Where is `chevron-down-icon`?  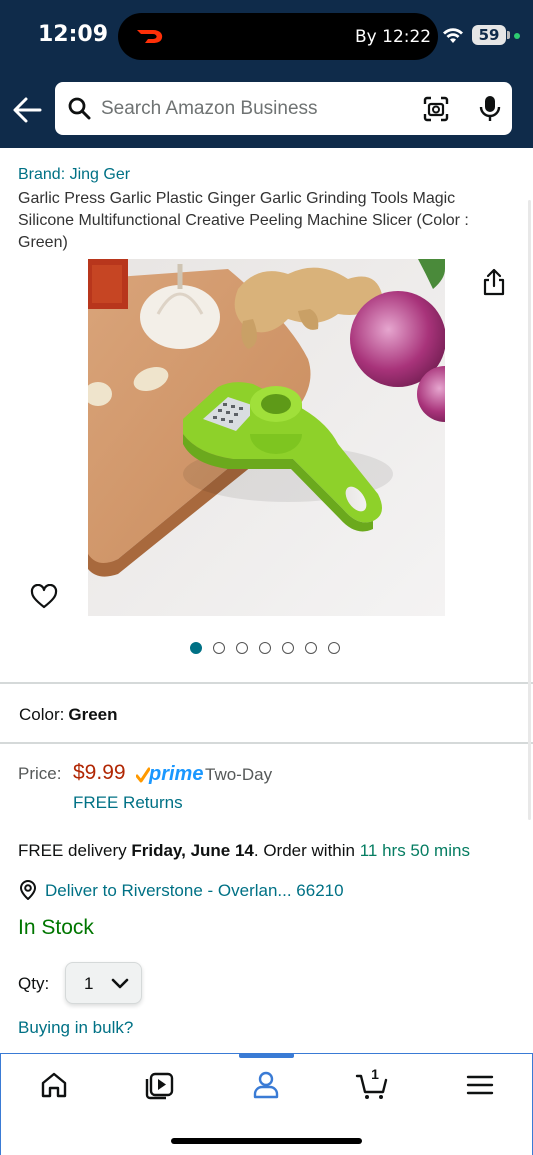 chevron-down-icon is located at coordinates (120, 983).